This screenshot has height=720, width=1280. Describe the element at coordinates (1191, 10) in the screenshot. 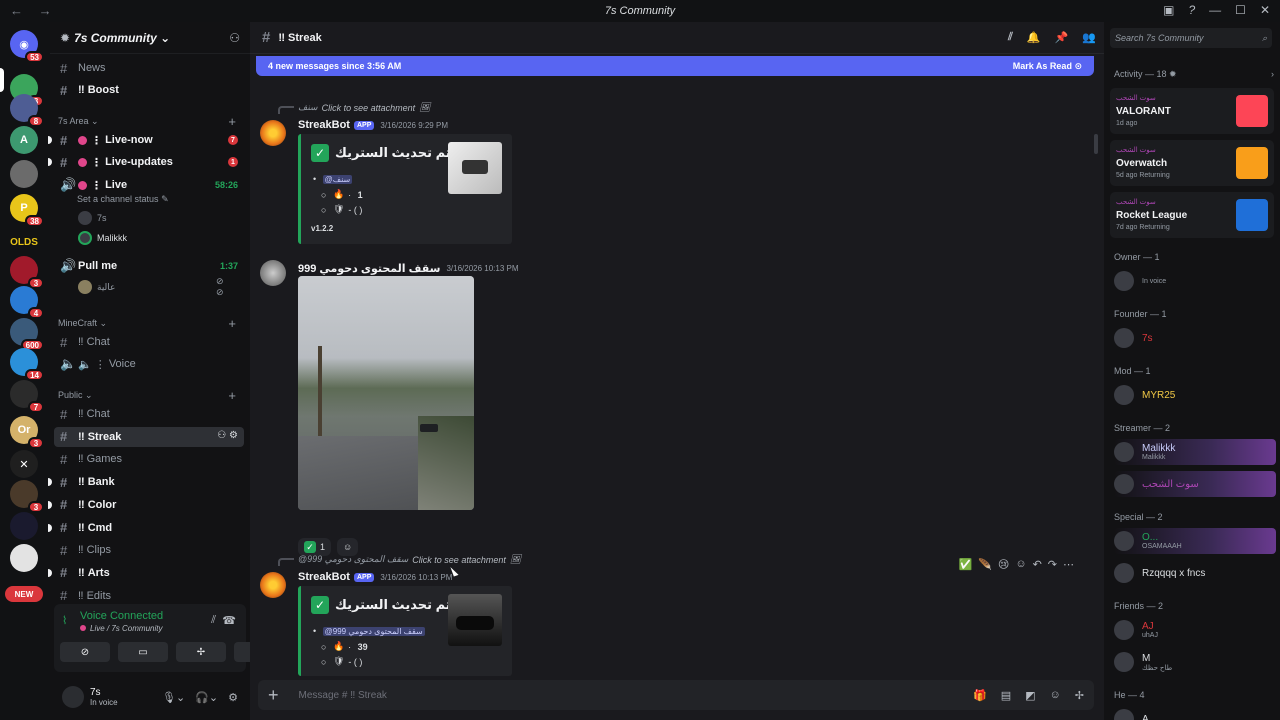

I see `help-icon: ?` at that location.